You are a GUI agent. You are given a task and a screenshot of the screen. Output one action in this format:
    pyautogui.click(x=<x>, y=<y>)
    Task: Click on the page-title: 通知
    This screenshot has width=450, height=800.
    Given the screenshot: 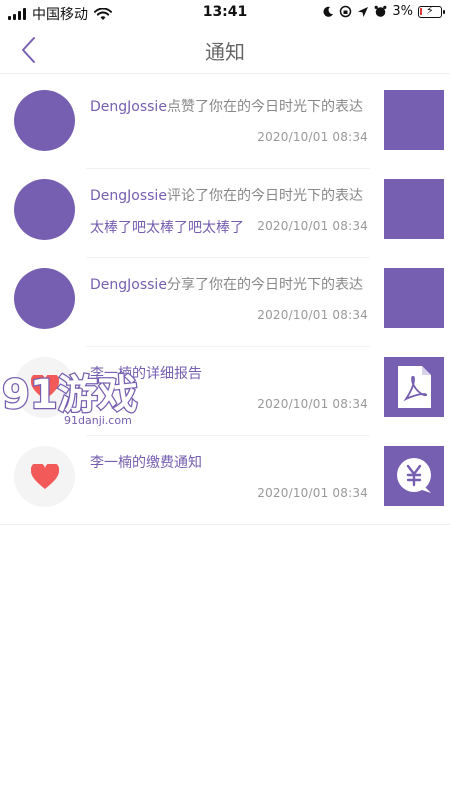 What is the action you would take?
    pyautogui.click(x=225, y=52)
    